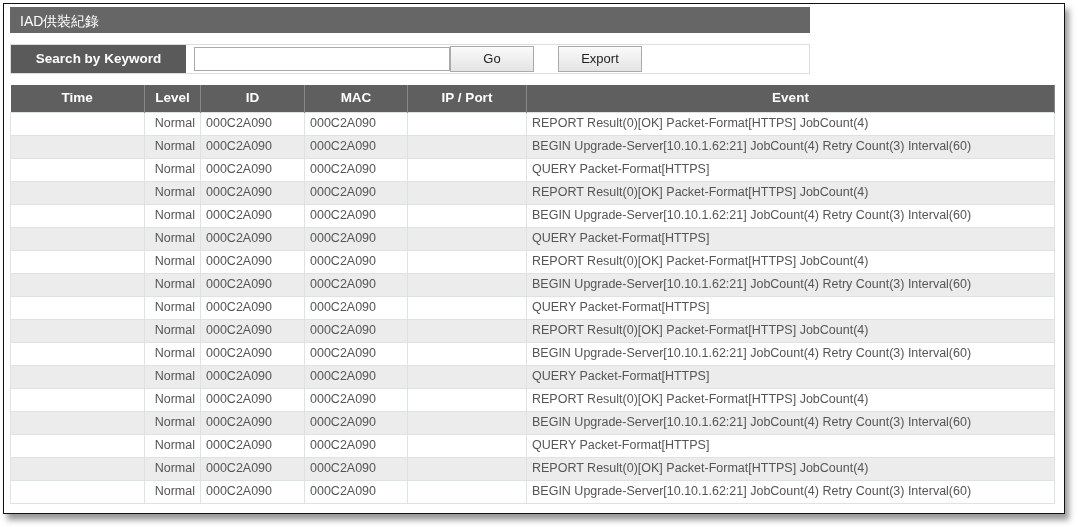 The image size is (1078, 527). What do you see at coordinates (252, 98) in the screenshot?
I see `column-header: ID` at bounding box center [252, 98].